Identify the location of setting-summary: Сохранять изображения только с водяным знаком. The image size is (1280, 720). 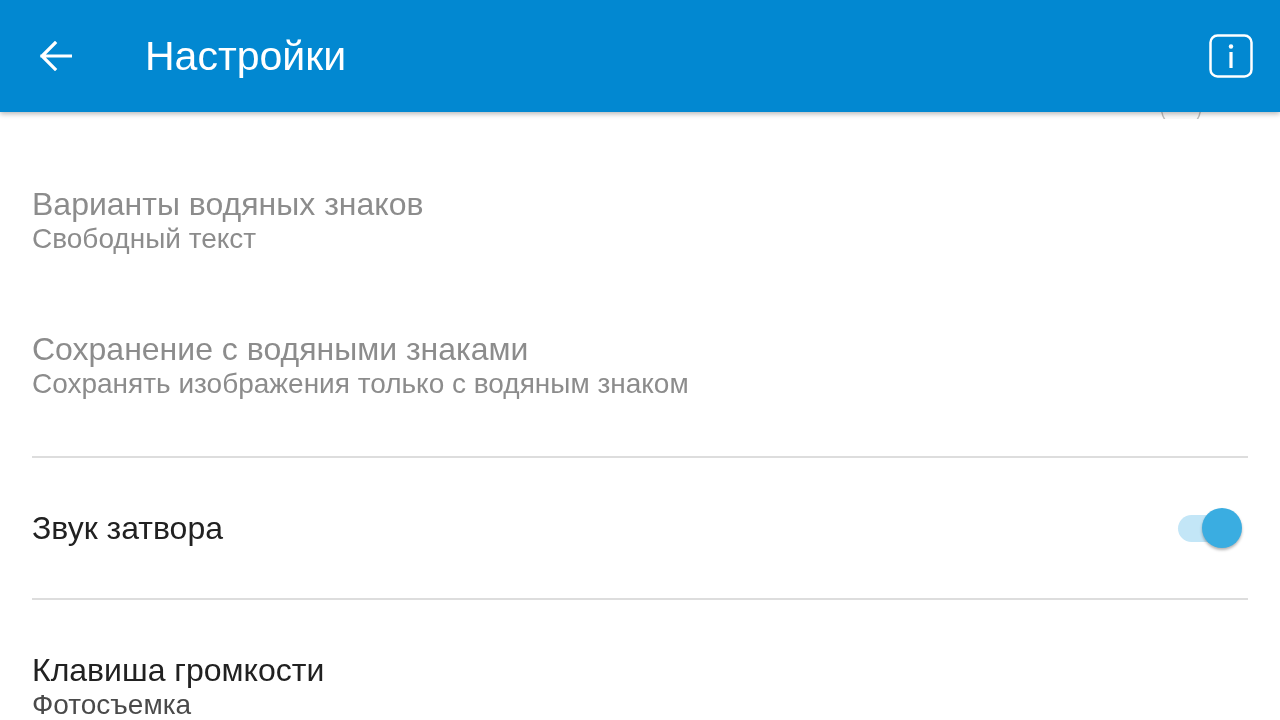
(361, 384).